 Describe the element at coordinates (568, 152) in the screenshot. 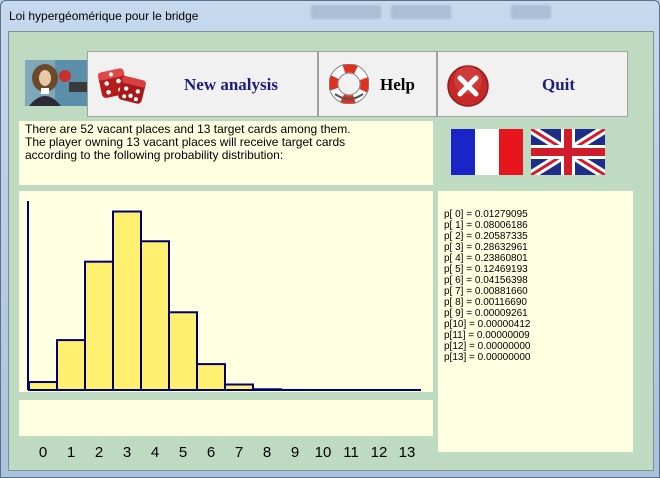

I see `uk-flag-icon` at that location.